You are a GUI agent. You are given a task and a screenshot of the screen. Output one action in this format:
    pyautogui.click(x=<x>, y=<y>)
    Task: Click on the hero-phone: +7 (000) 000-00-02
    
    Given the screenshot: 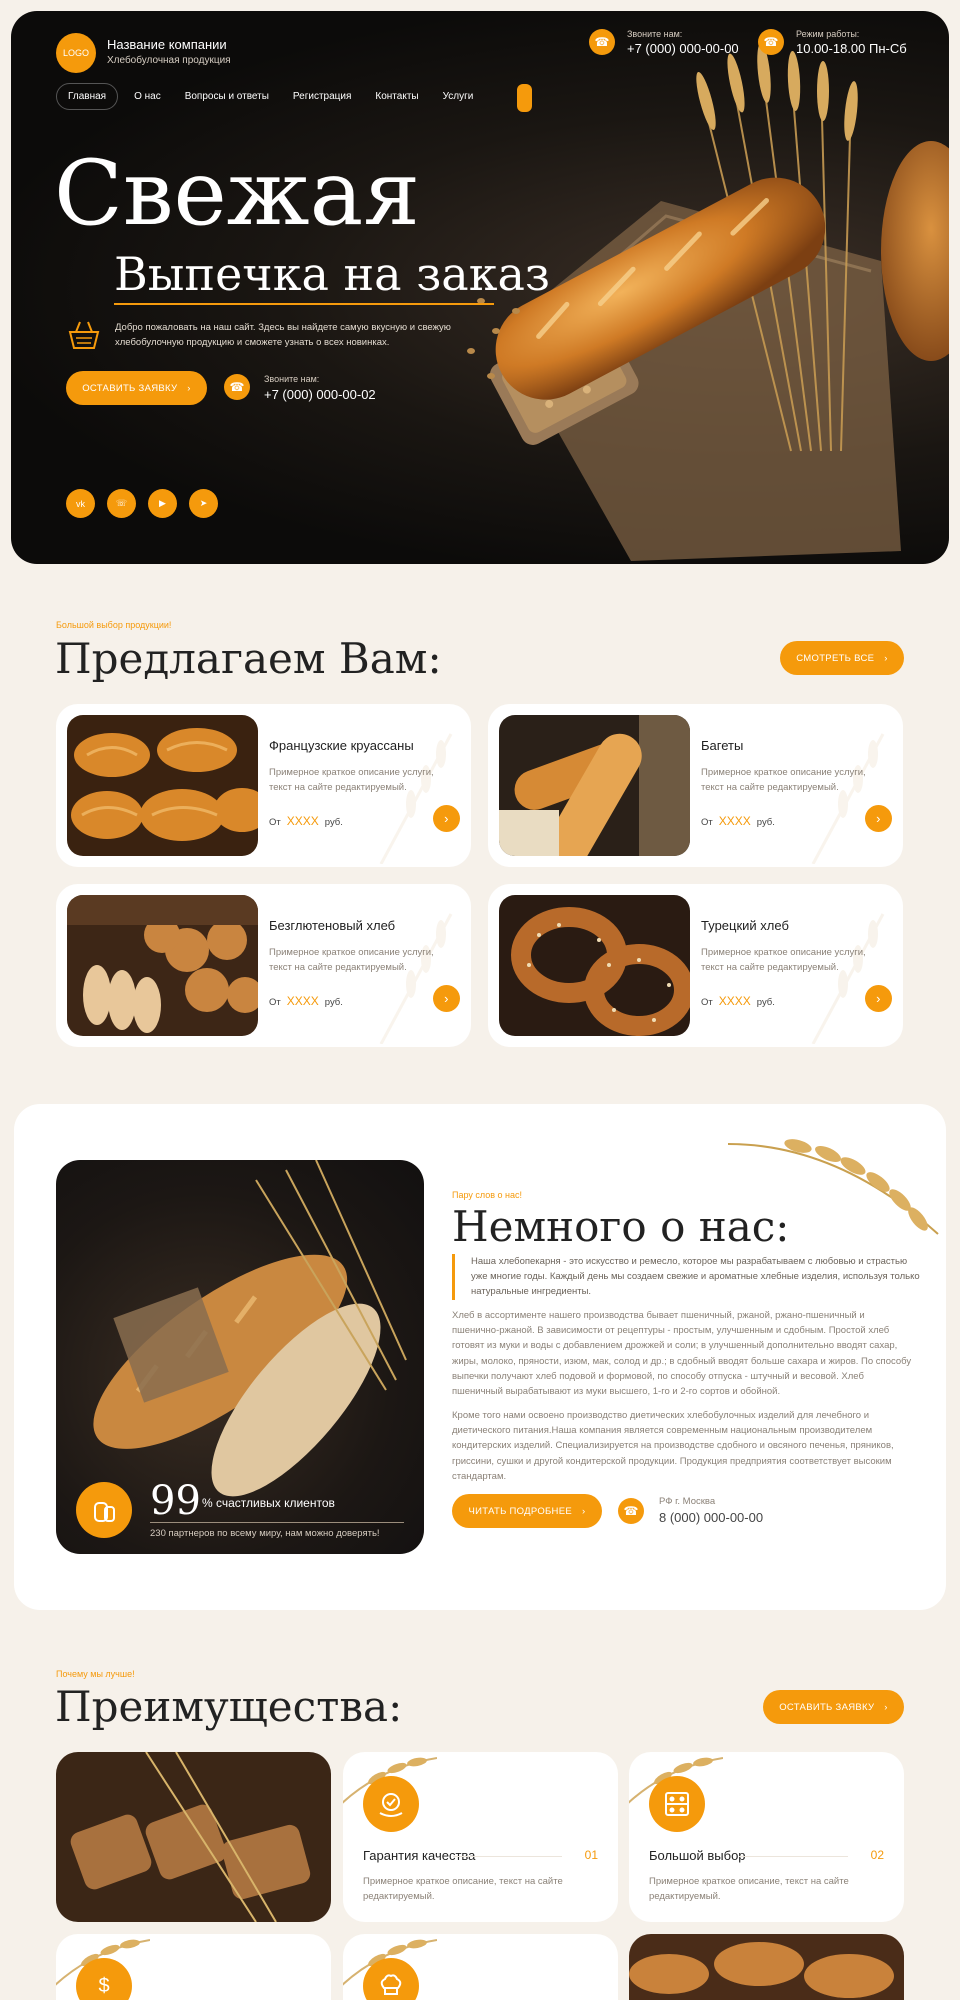 What is the action you would take?
    pyautogui.click(x=320, y=394)
    